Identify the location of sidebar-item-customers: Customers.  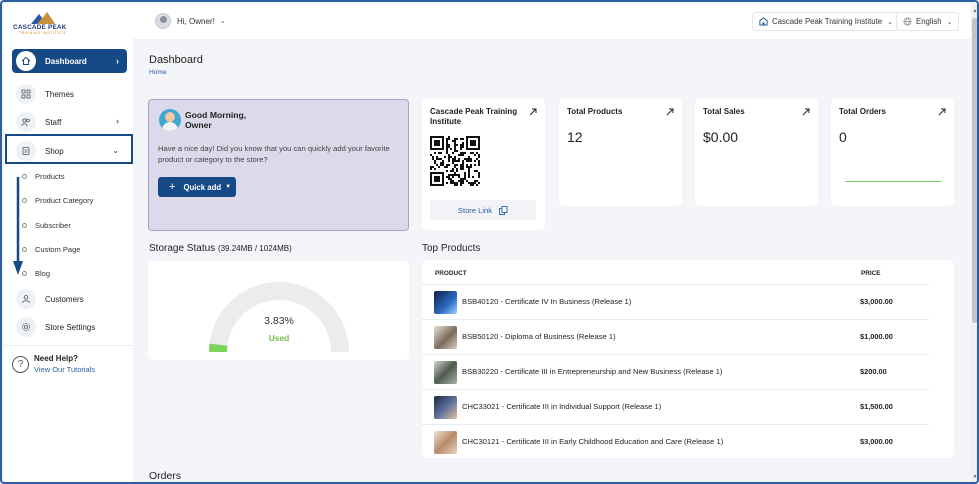
(69, 299).